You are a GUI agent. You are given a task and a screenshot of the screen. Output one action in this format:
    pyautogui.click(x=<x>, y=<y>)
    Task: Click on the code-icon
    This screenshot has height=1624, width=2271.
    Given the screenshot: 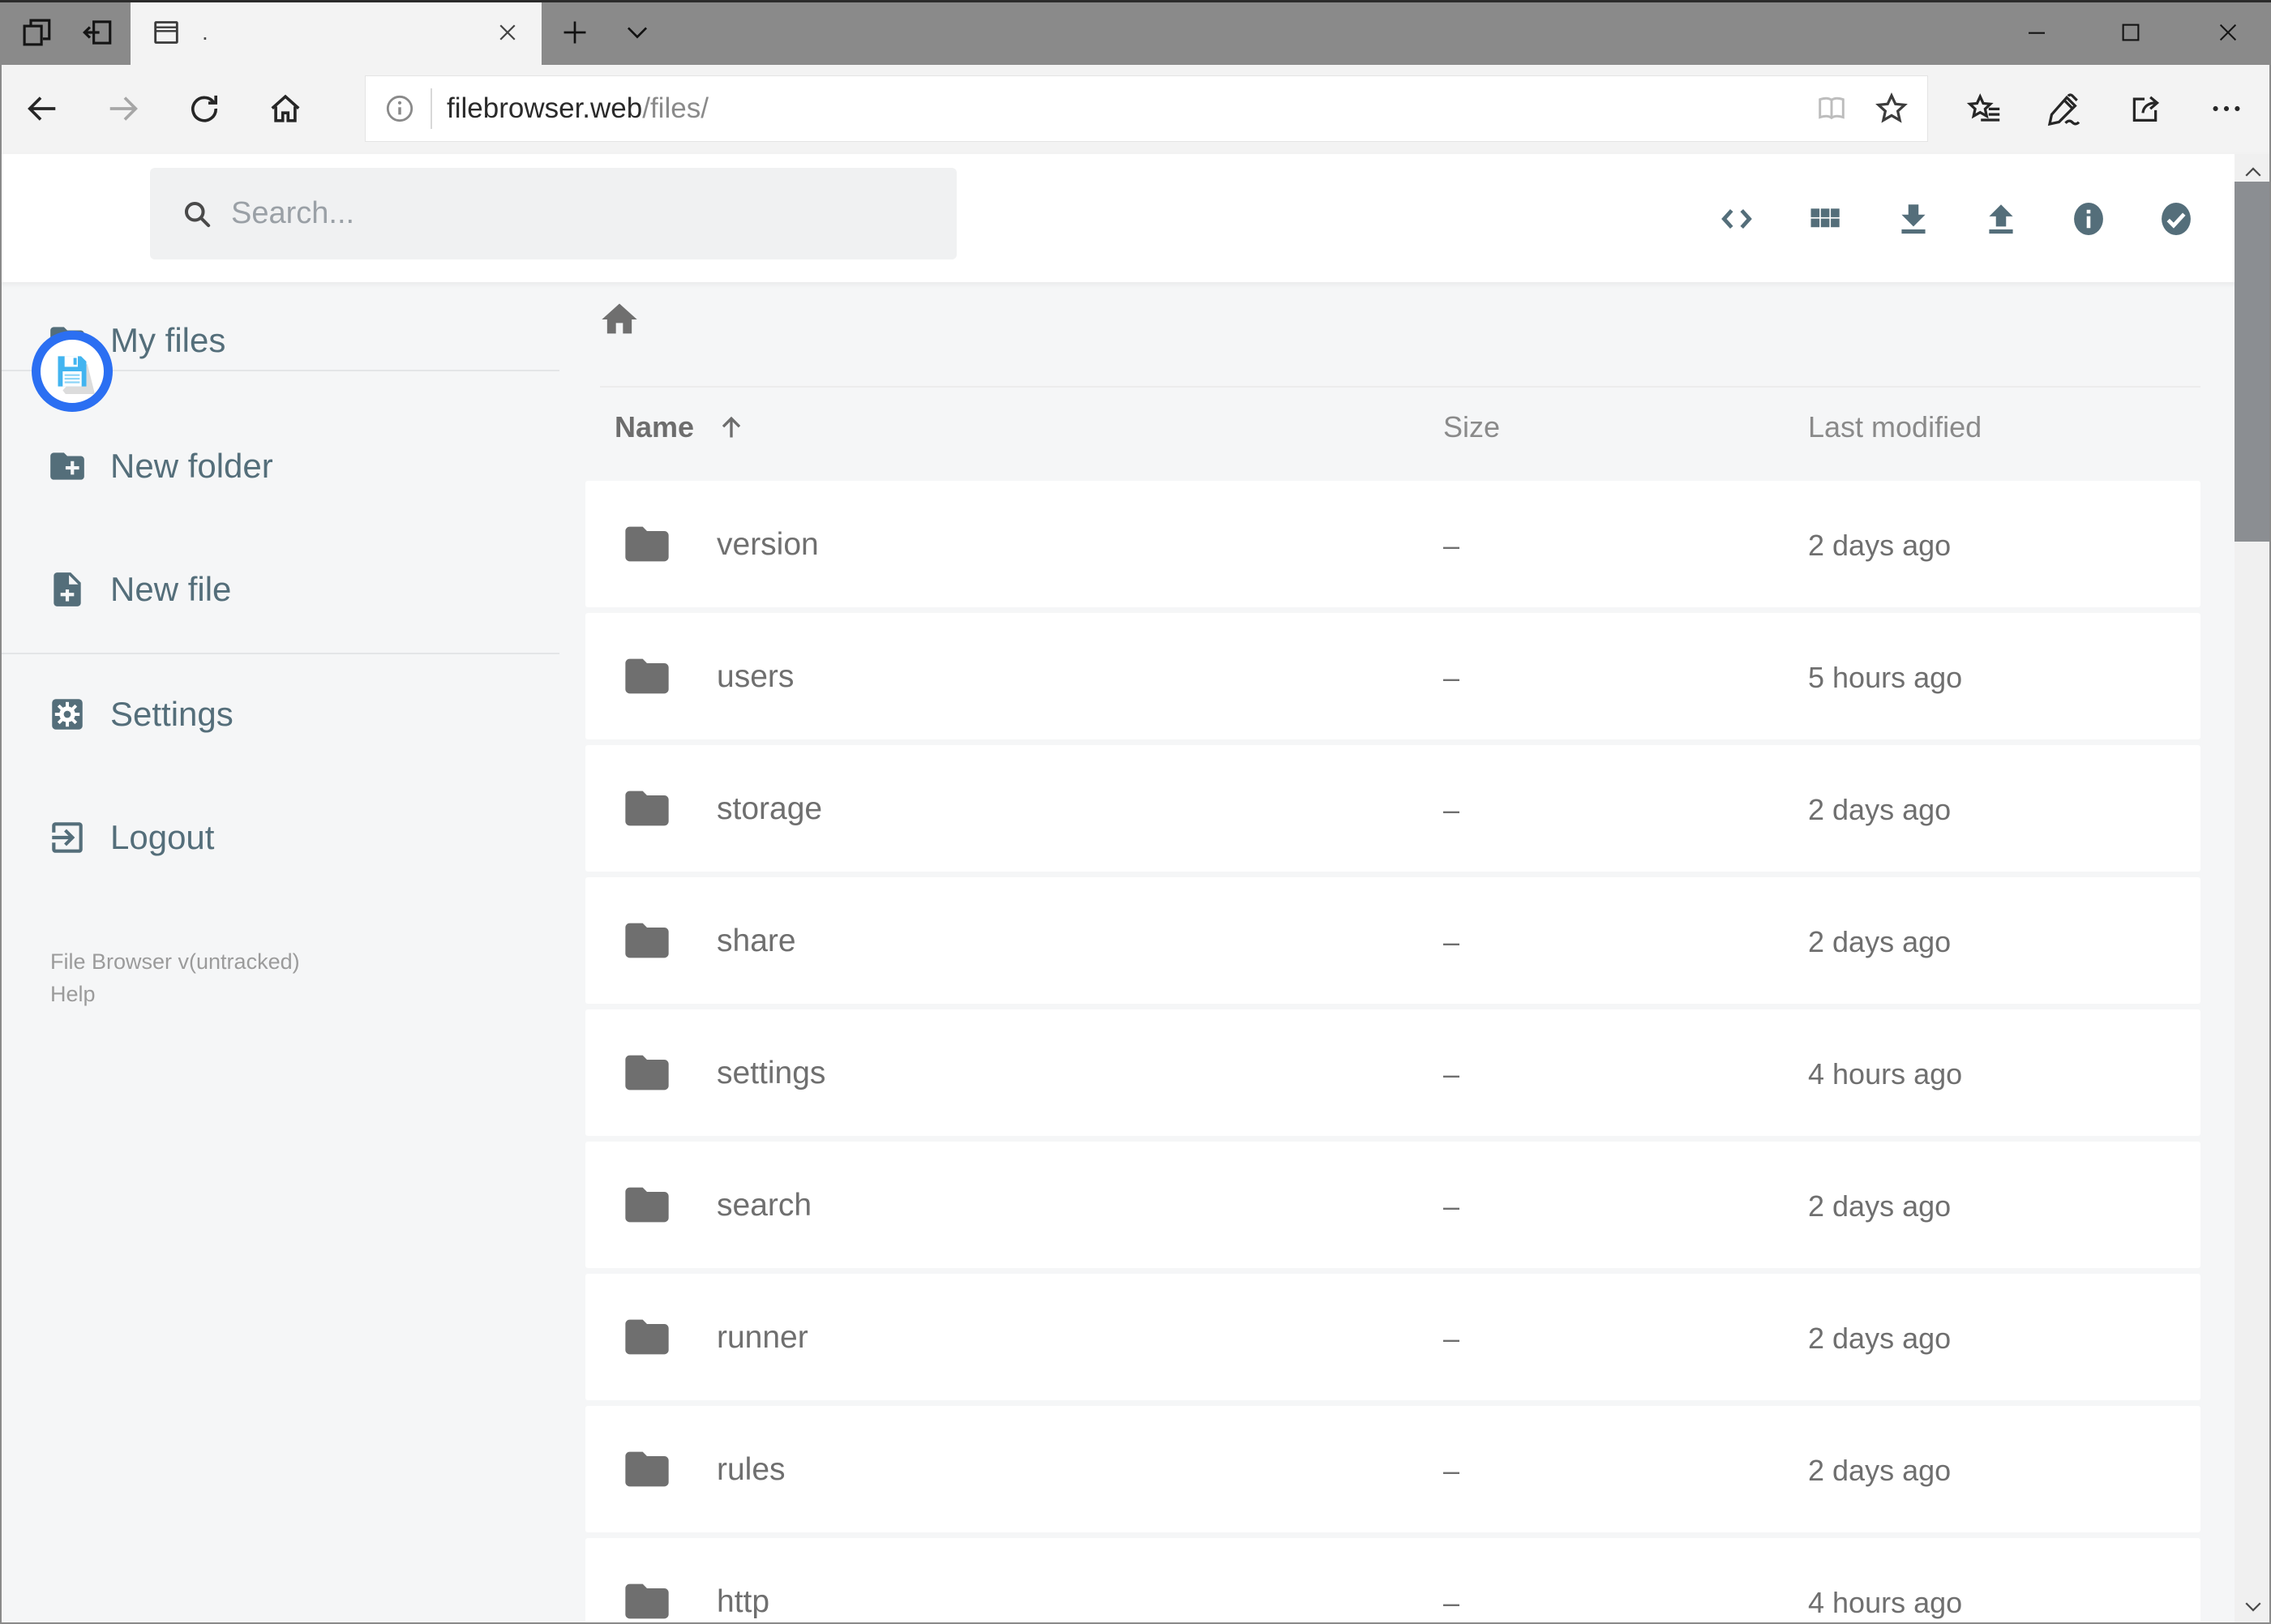 What is the action you would take?
    pyautogui.click(x=1737, y=218)
    